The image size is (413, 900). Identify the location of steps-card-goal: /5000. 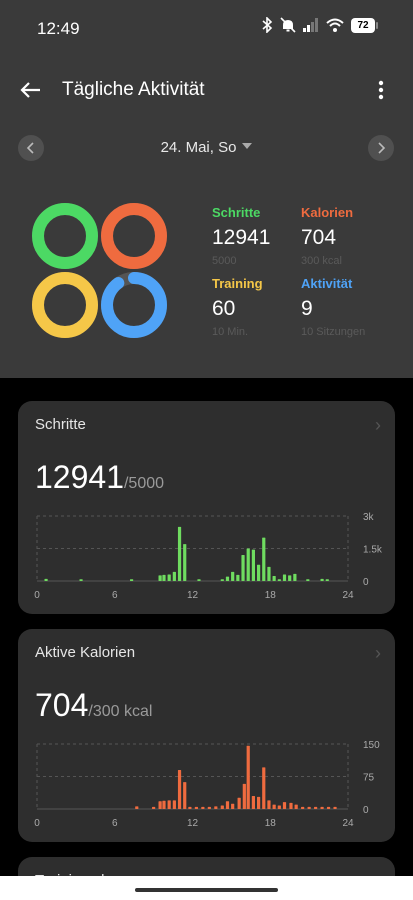
(144, 483).